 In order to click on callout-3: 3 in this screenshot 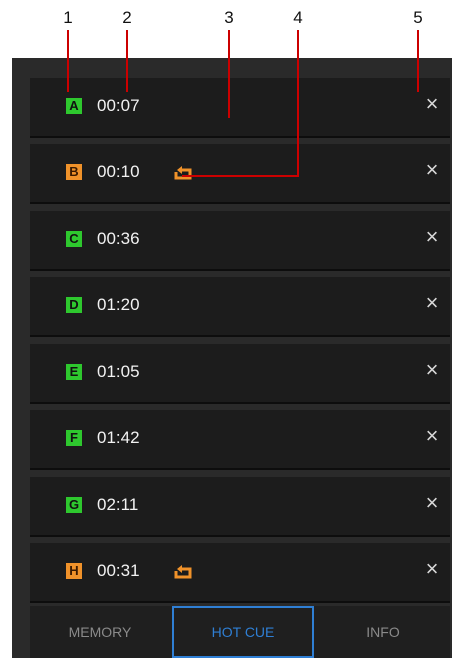, I will do `click(229, 17)`.